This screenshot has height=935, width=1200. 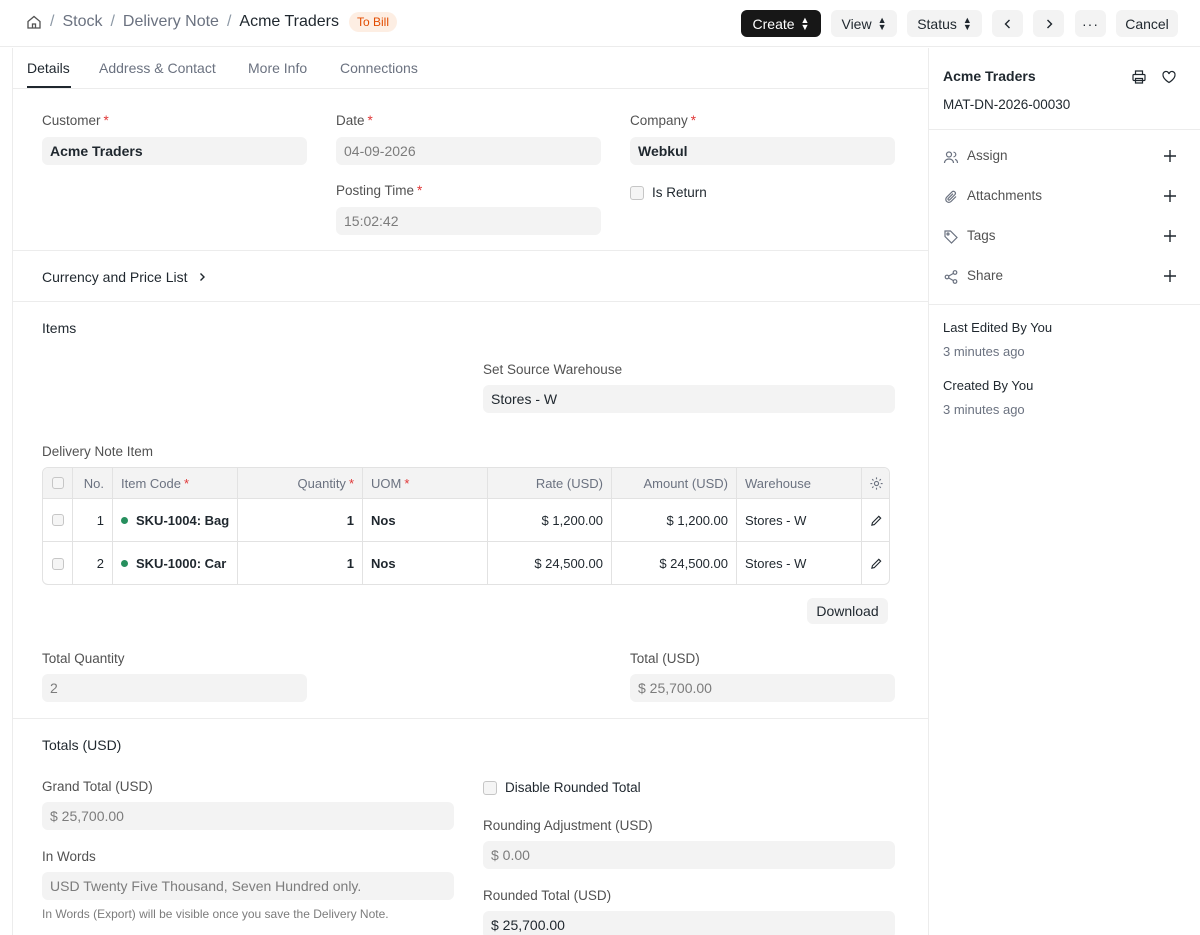 I want to click on last-edited-time: 3 minutes ago, so click(x=984, y=351).